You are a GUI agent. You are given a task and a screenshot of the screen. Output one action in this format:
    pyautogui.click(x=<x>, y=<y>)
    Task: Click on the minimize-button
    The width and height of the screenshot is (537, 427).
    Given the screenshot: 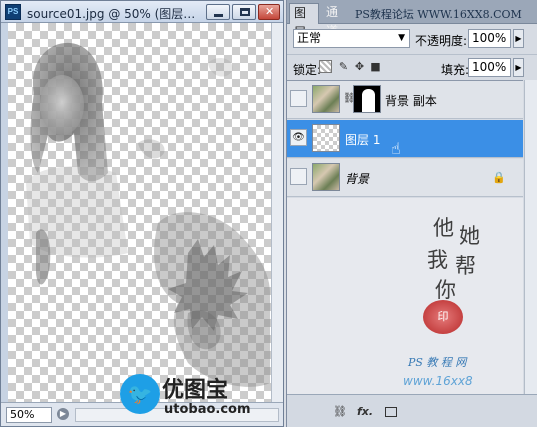 What is the action you would take?
    pyautogui.click(x=218, y=12)
    